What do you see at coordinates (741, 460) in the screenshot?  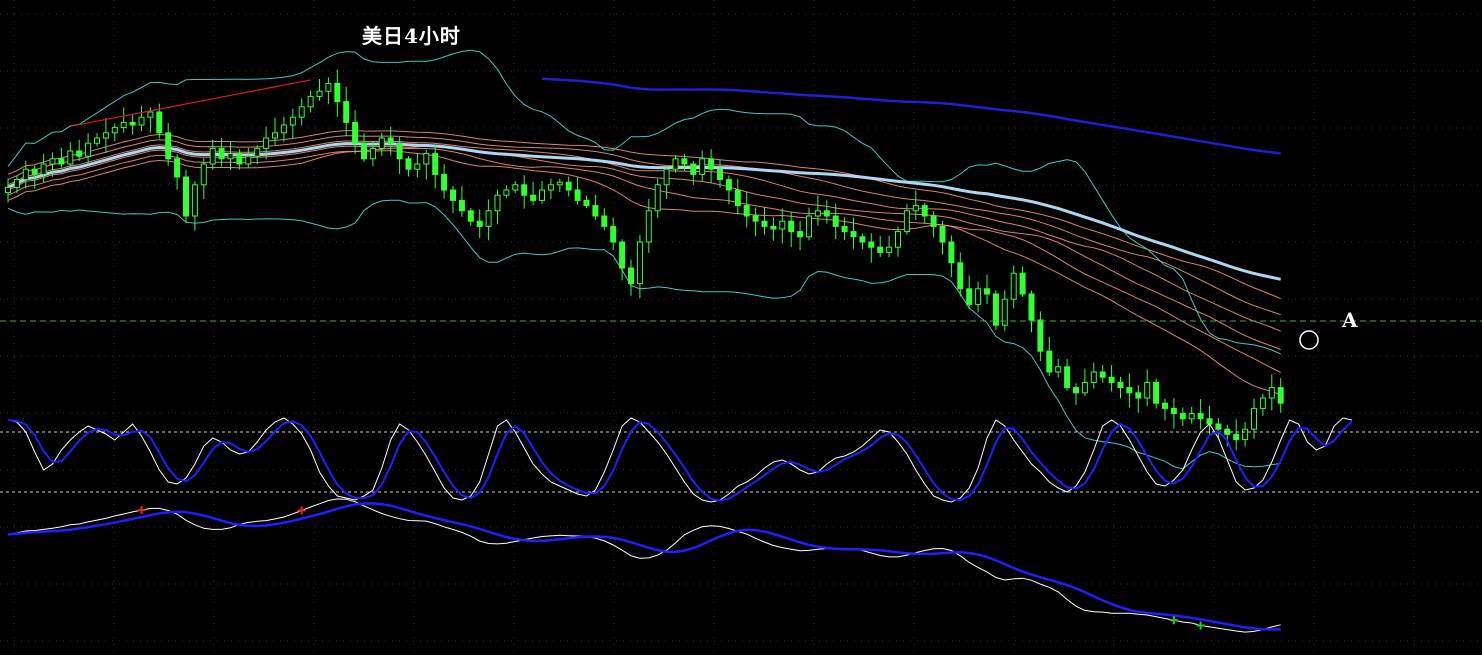 I see `oscillator-panel` at bounding box center [741, 460].